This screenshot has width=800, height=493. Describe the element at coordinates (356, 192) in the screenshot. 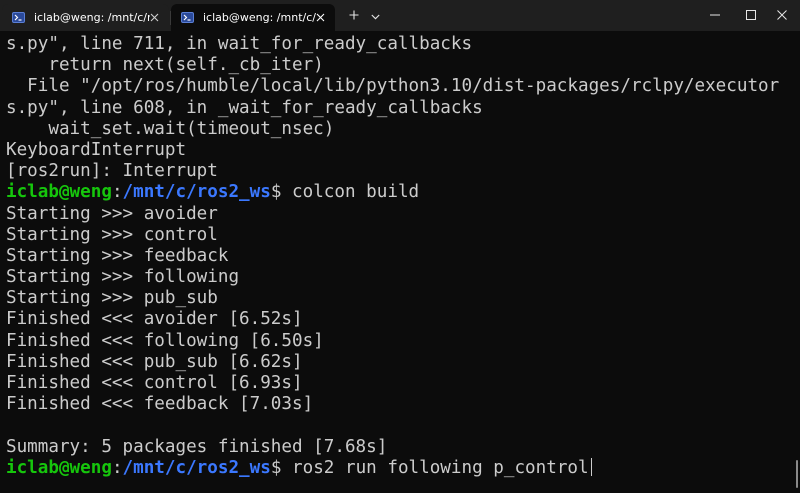

I see `prompt-command: colcon build` at that location.